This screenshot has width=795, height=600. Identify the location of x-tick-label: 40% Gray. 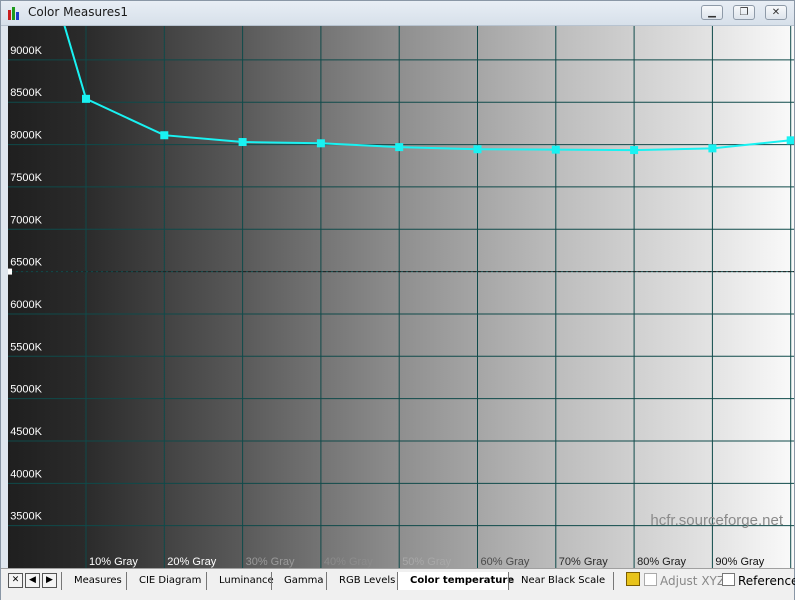
(348, 562).